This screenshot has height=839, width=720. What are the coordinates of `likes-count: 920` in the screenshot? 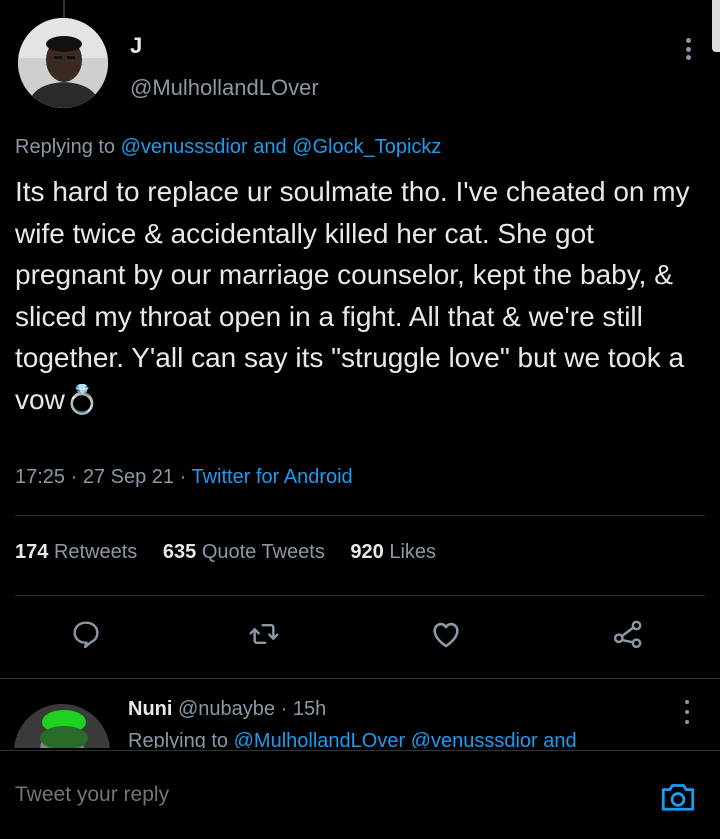 It's located at (367, 552).